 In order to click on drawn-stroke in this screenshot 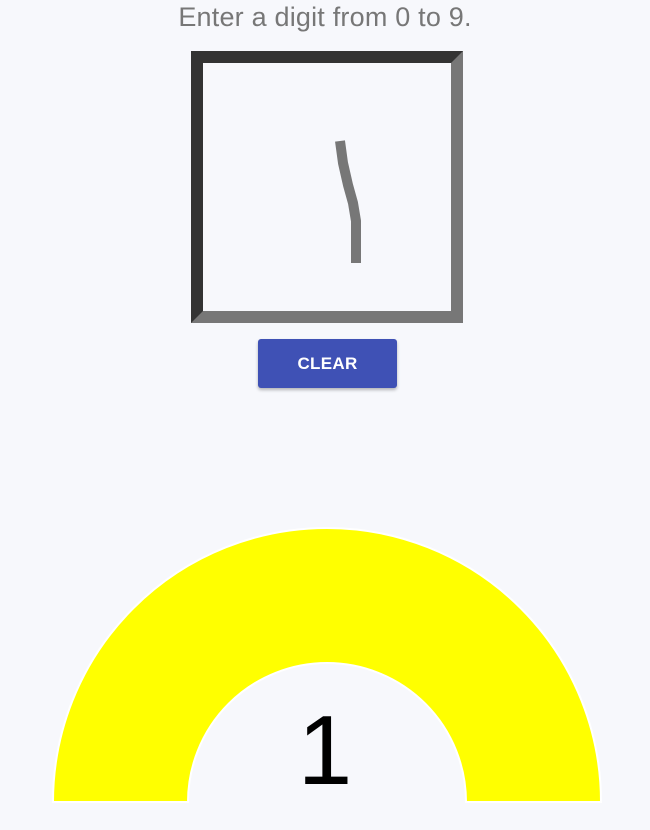, I will do `click(348, 201)`.